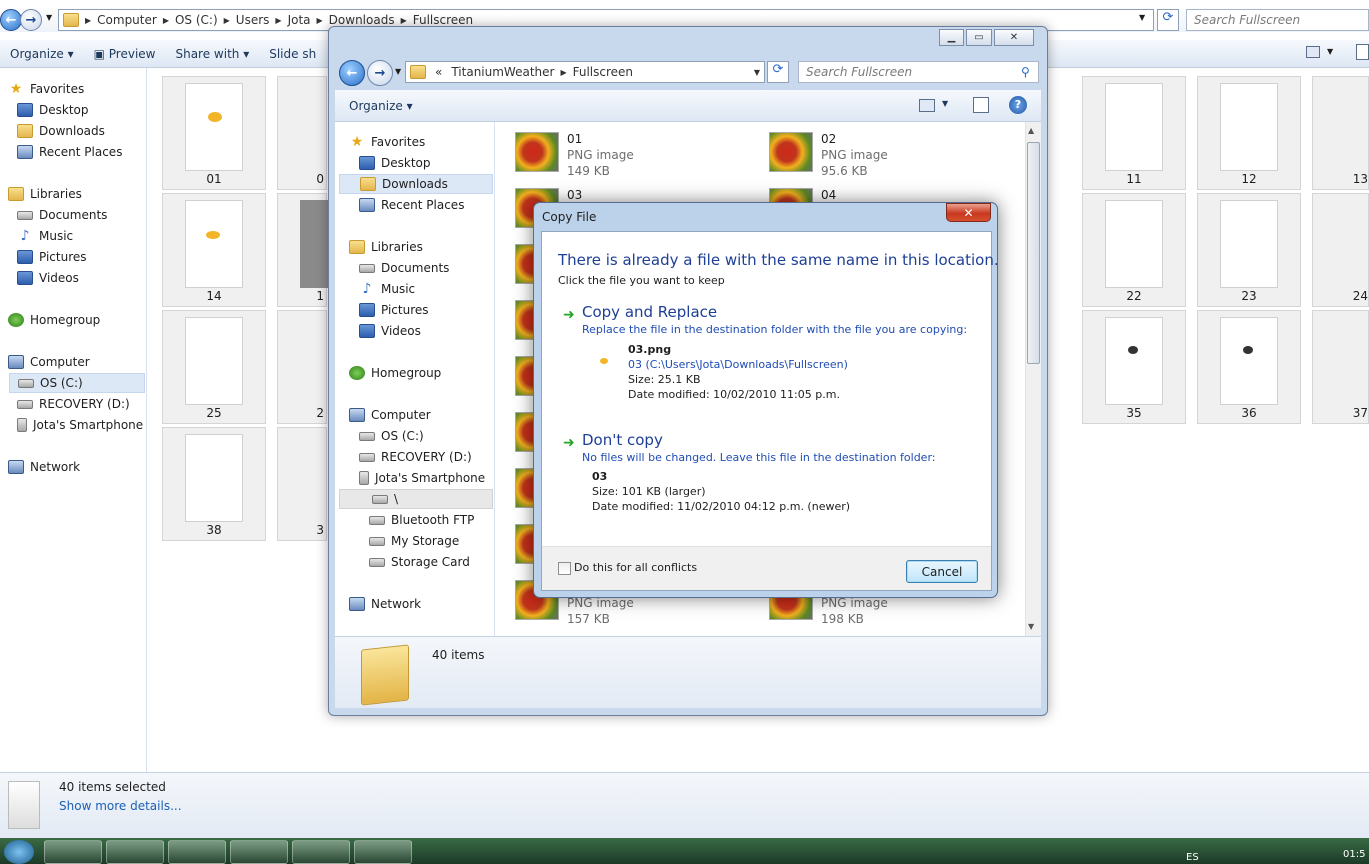 This screenshot has width=1369, height=864. I want to click on thumbnail-item: 22, so click(1134, 250).